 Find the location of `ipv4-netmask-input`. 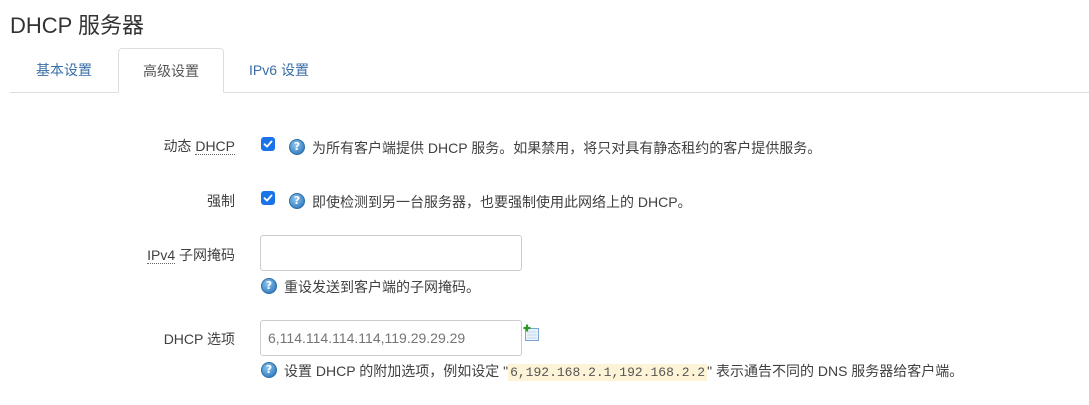

ipv4-netmask-input is located at coordinates (391, 253).